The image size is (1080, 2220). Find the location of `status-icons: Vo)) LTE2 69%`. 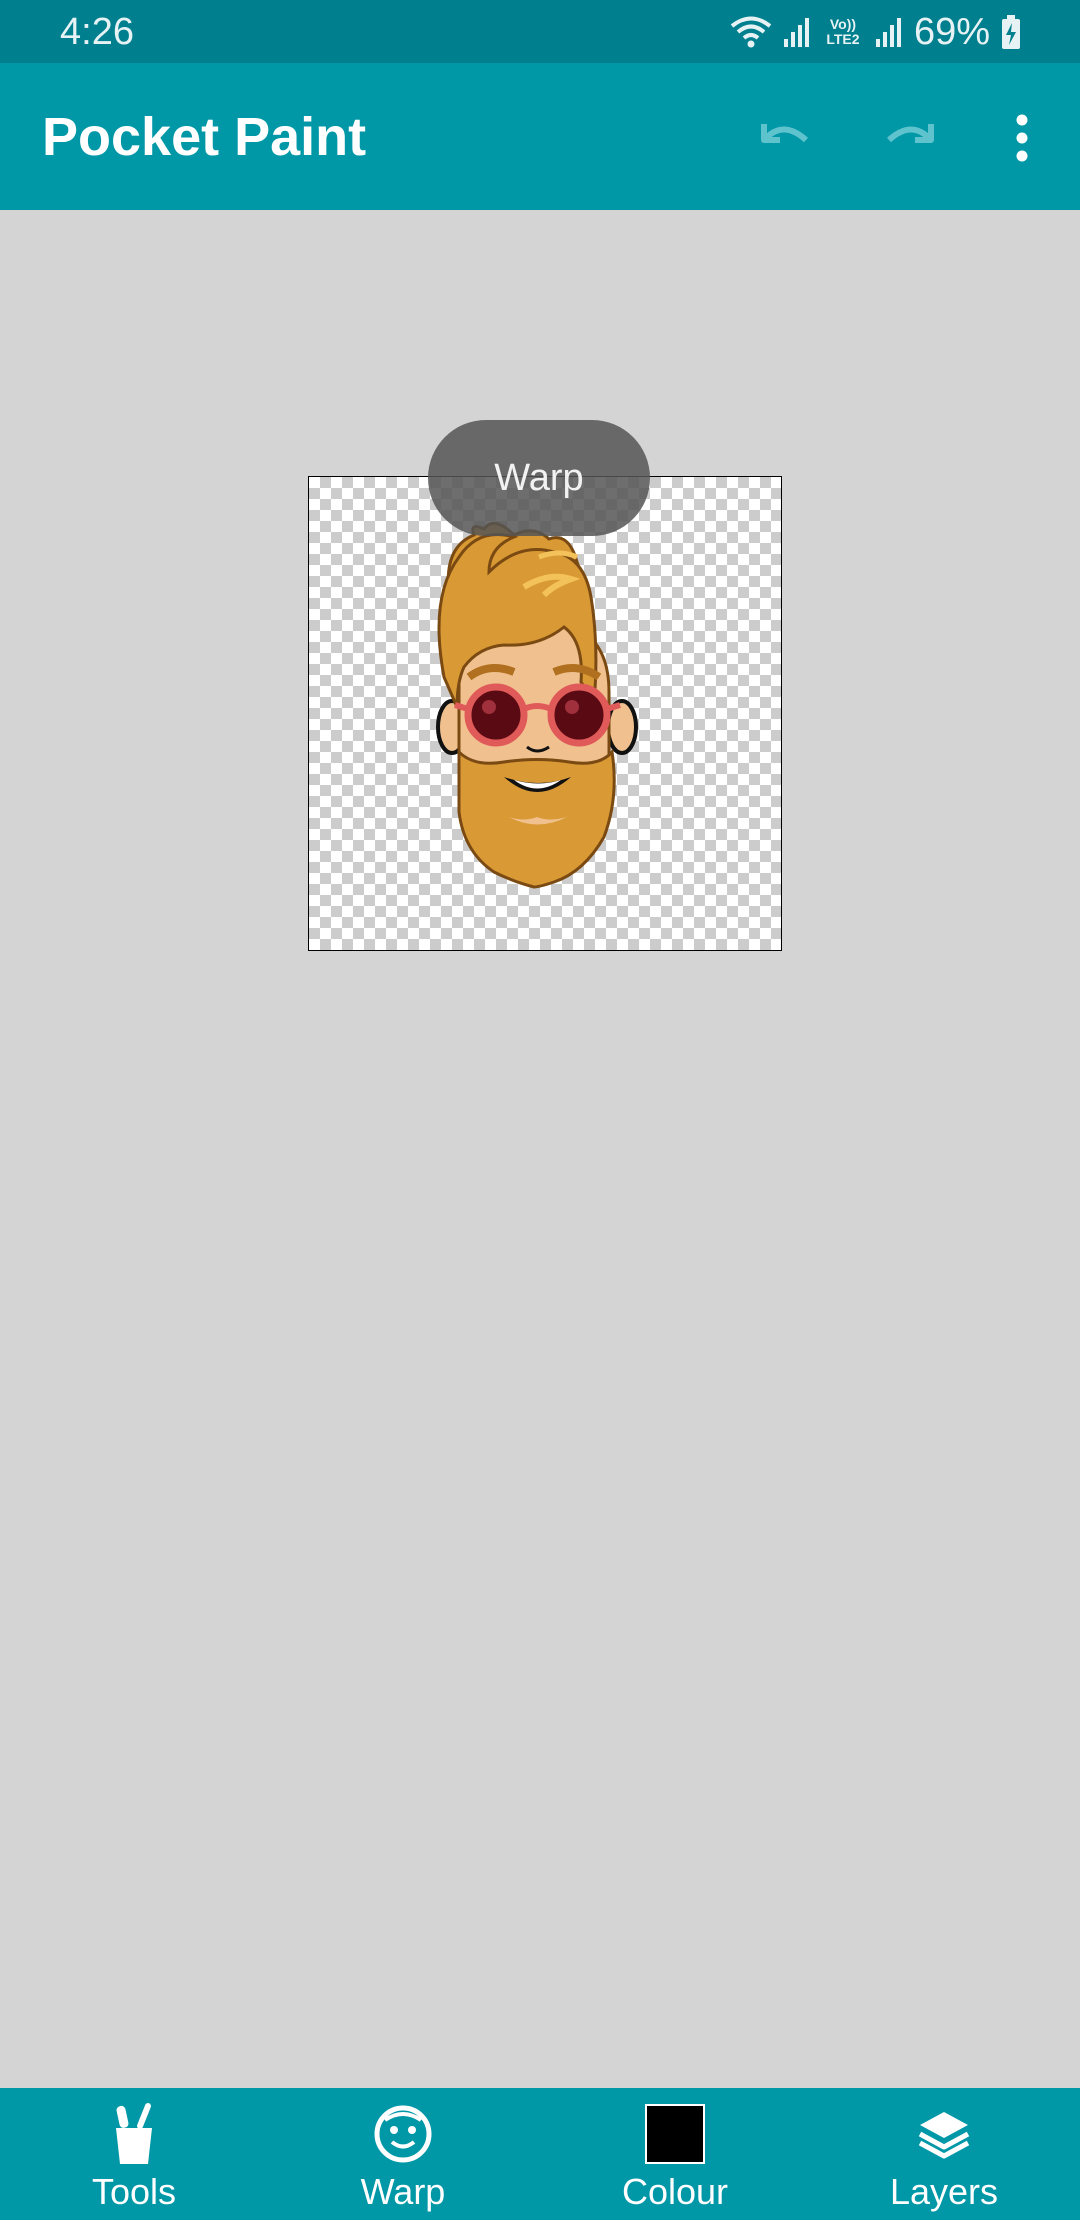

status-icons: Vo)) LTE2 69% is located at coordinates (876, 32).